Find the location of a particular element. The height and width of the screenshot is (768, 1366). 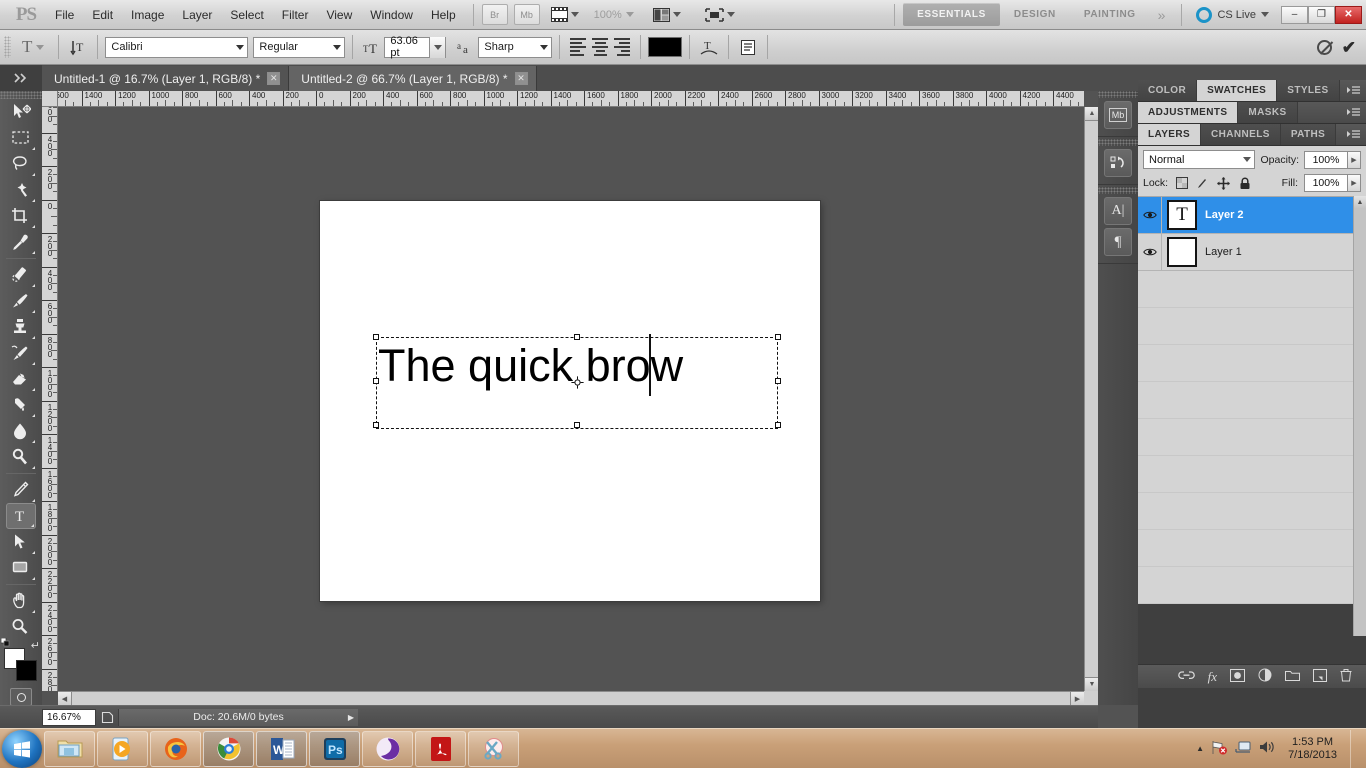

close-button: ✕ is located at coordinates (1348, 14).